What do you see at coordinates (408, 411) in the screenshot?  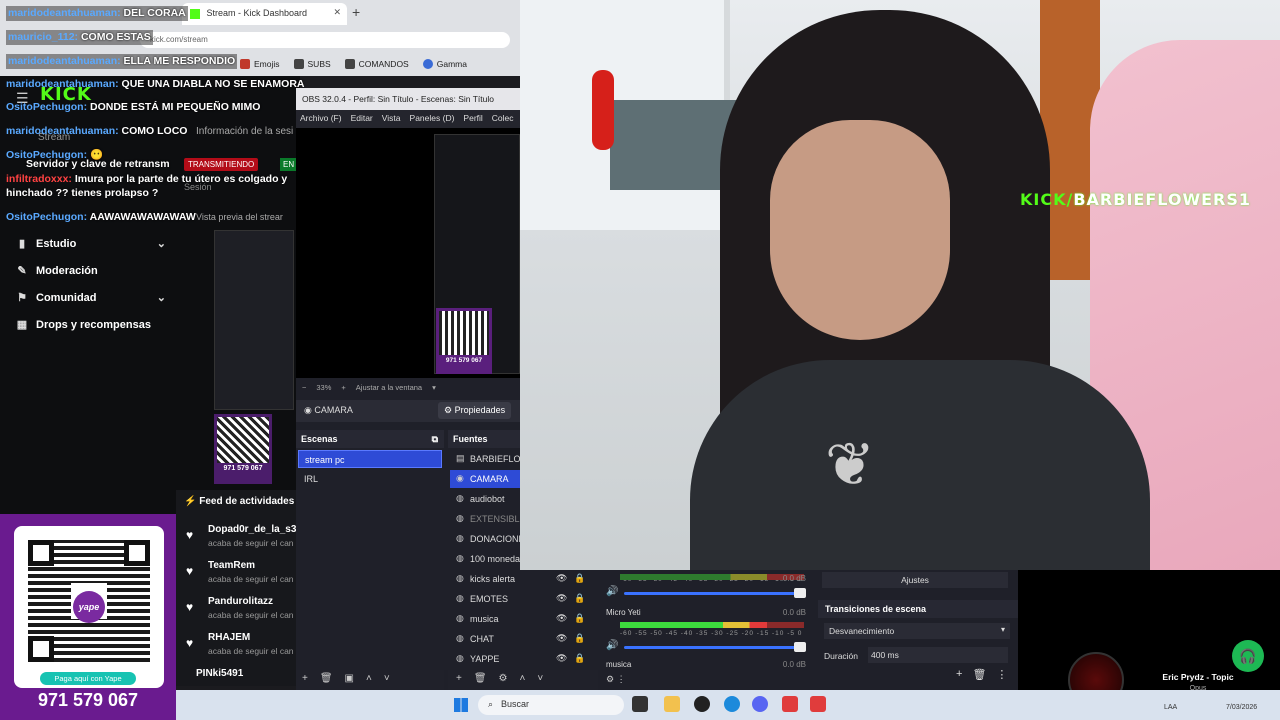 I see `obs-source-toolbar: ◉ CAMARA ⚙ Propiedades` at bounding box center [408, 411].